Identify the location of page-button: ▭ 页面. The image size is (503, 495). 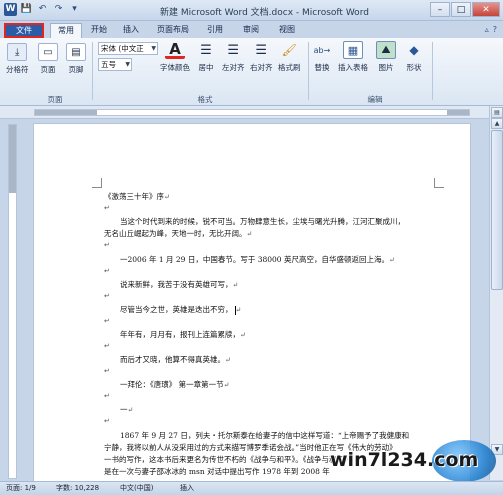
(48, 59).